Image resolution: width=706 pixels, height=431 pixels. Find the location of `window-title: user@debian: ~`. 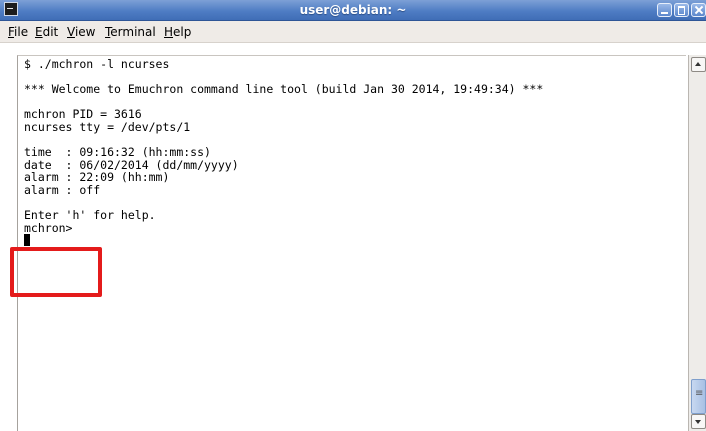

window-title: user@debian: ~ is located at coordinates (353, 10).